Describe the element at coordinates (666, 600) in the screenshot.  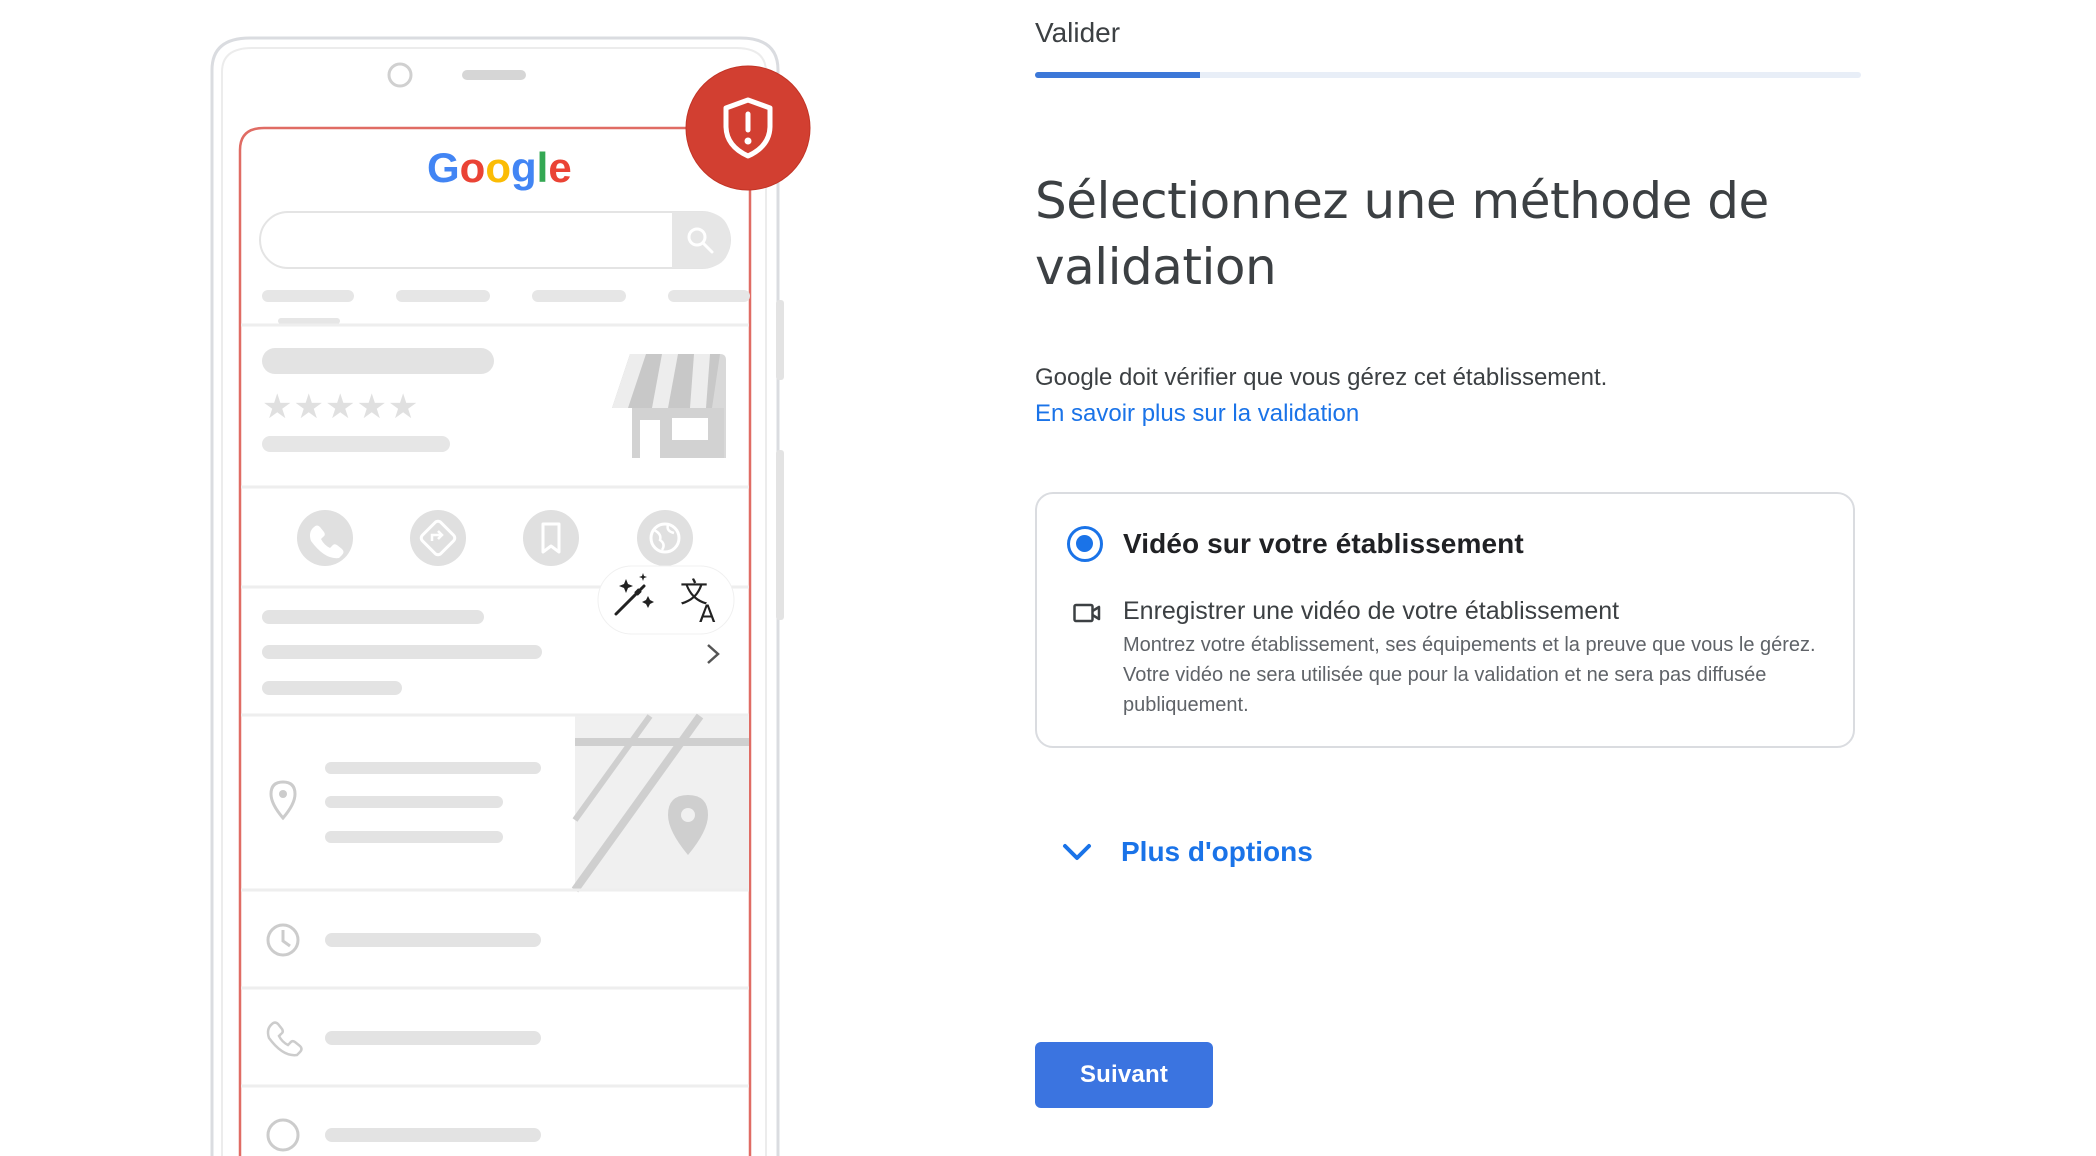
I see `floating-tools-pill: 文 A` at that location.